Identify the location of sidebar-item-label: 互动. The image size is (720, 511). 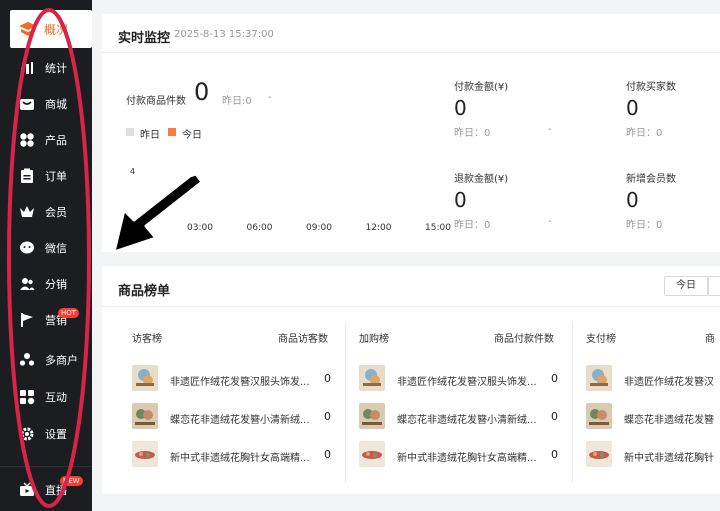
(56, 397).